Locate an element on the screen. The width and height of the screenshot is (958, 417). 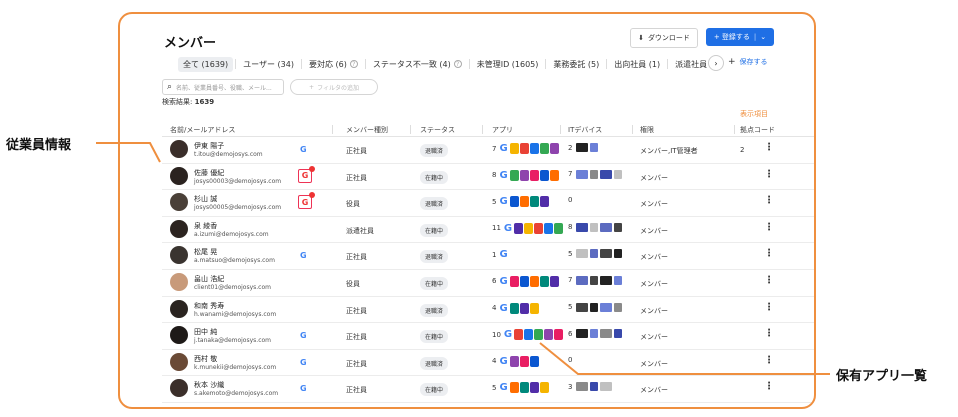
google-icon: G is located at coordinates (303, 336).